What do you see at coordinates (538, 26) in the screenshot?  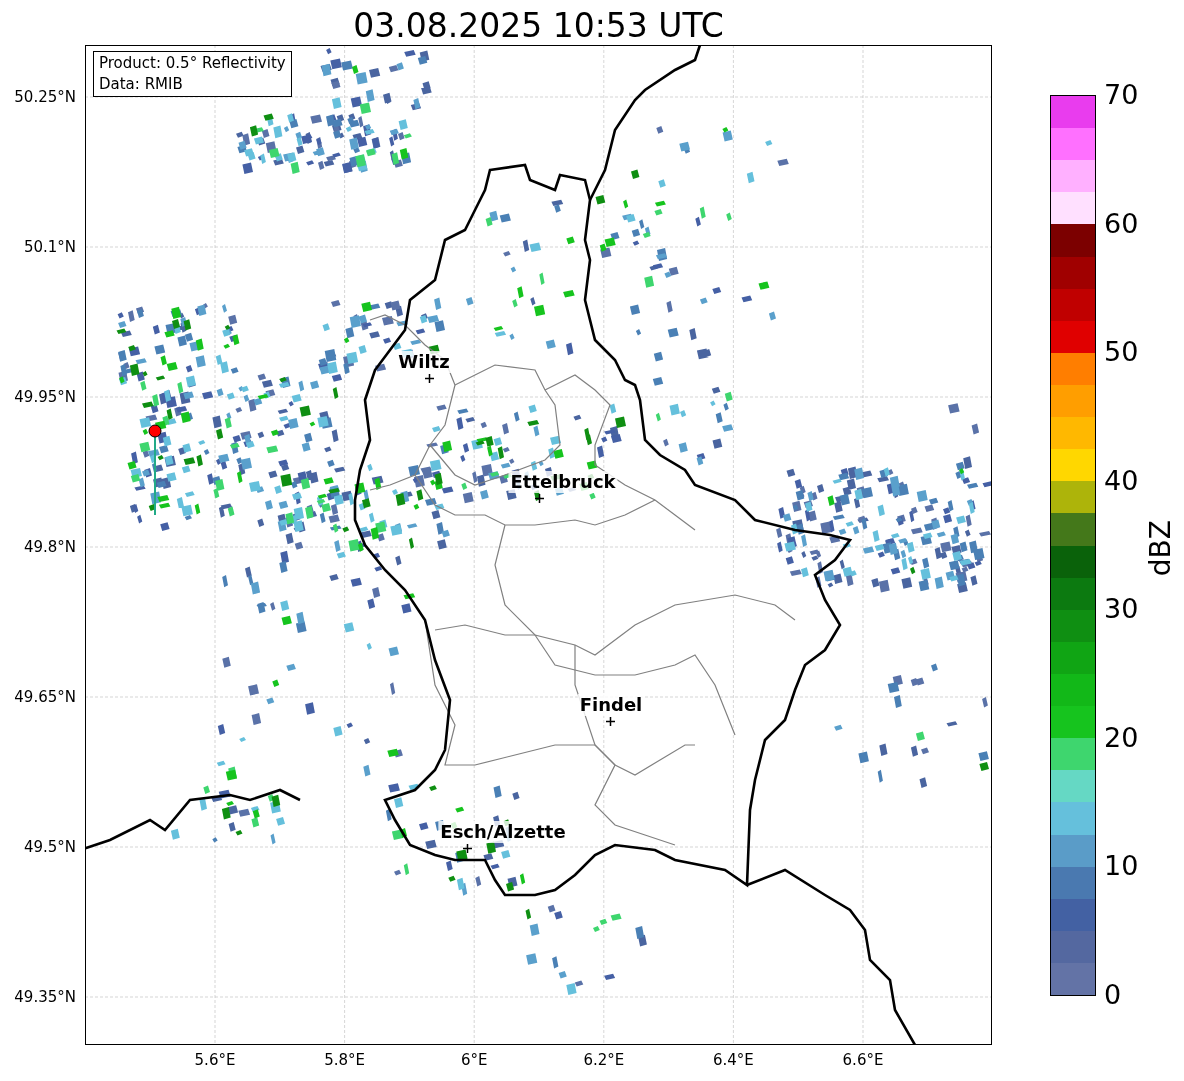 I see `chart-title: 03.08.2025 10:53 UTC` at bounding box center [538, 26].